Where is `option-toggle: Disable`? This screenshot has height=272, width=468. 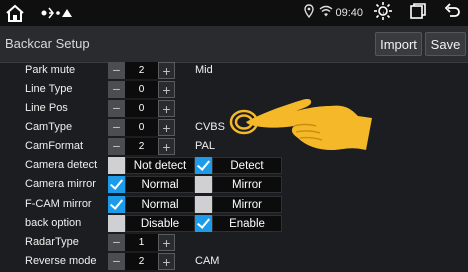
option-toggle: Disable is located at coordinates (151, 224).